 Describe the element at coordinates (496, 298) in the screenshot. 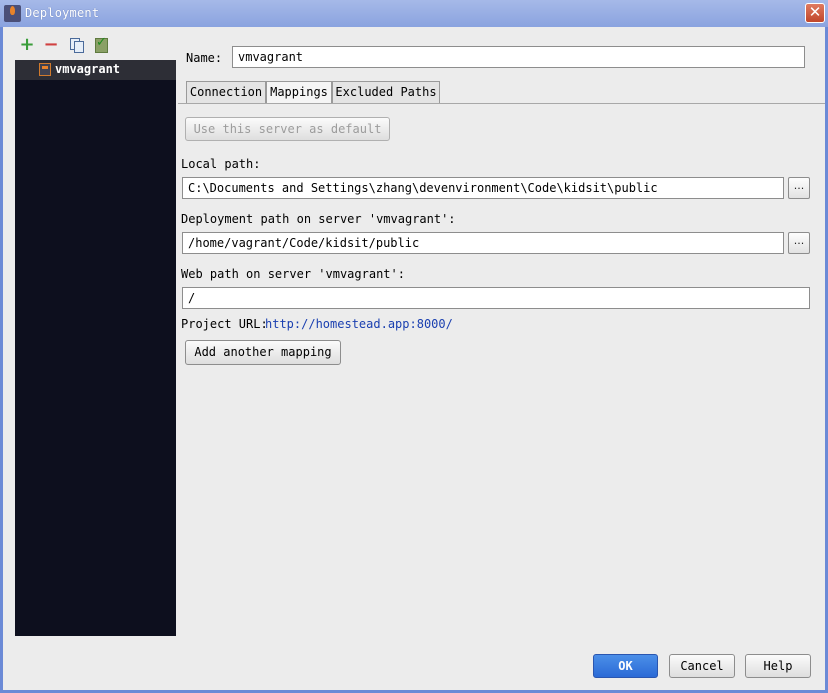

I see `web-path-input` at that location.